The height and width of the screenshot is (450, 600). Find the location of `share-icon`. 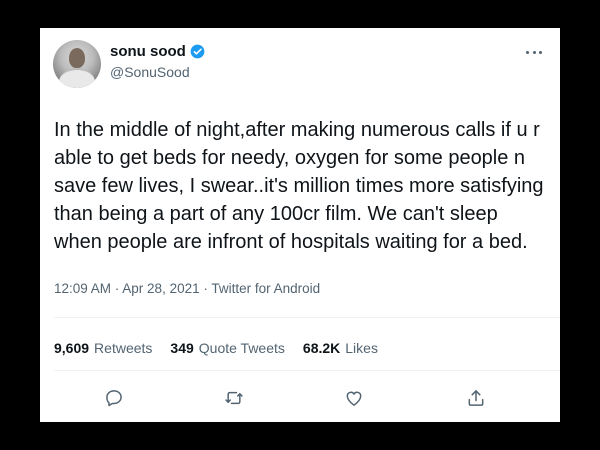

share-icon is located at coordinates (476, 398).